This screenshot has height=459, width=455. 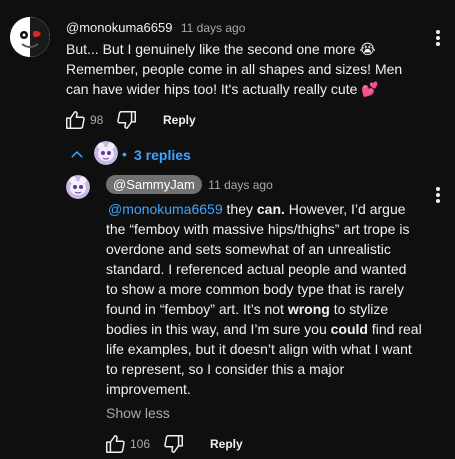 I want to click on creator-avatar-icon, so click(x=106, y=153).